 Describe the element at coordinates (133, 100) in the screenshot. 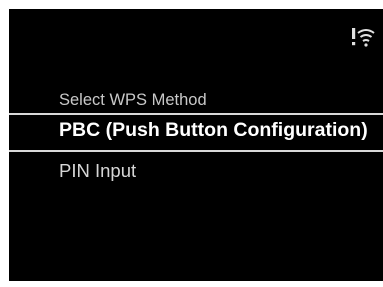

I see `menu-title: Select WPS Method` at that location.